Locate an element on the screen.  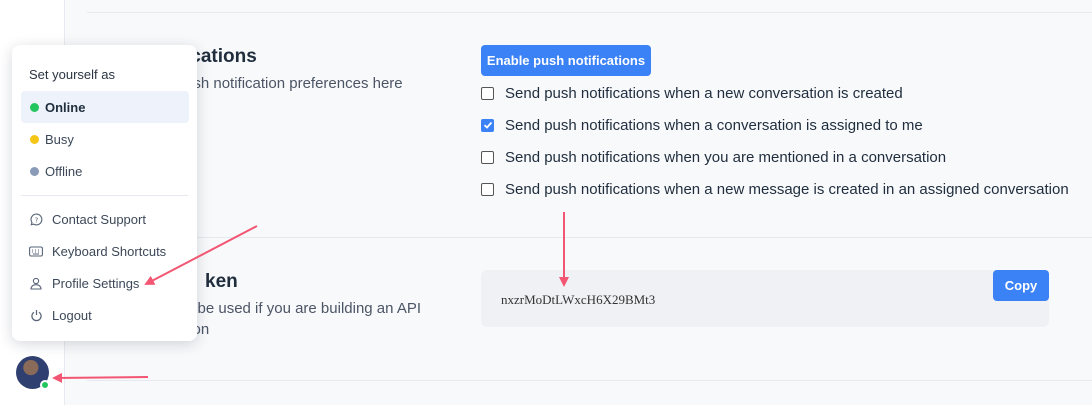
offline-dot-icon is located at coordinates (34, 171).